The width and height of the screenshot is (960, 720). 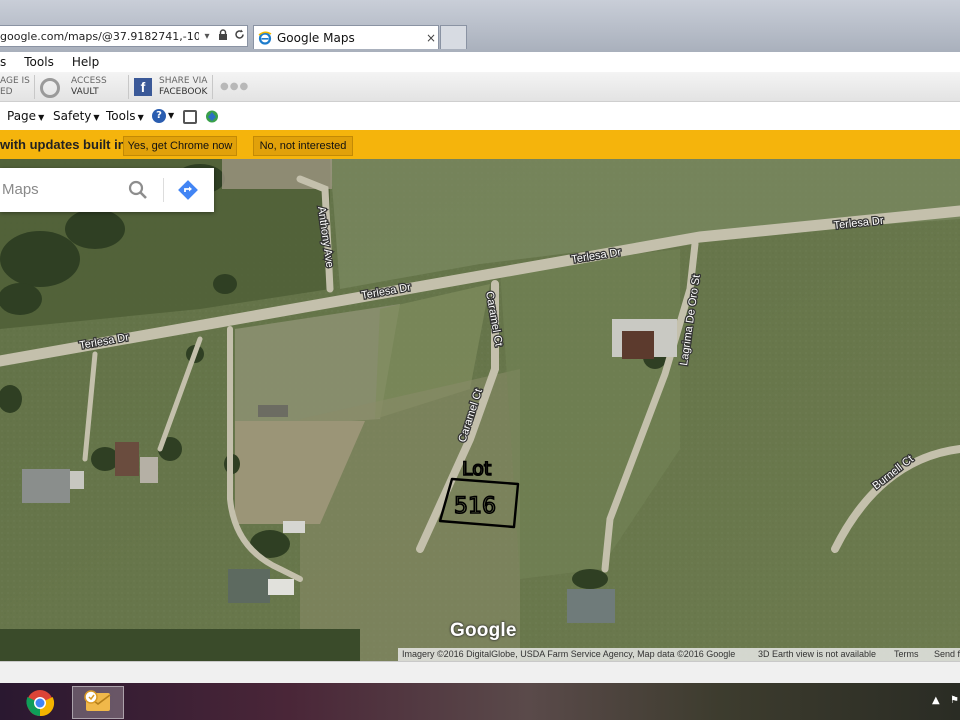 I want to click on menu-item-partial: s, so click(x=3, y=62).